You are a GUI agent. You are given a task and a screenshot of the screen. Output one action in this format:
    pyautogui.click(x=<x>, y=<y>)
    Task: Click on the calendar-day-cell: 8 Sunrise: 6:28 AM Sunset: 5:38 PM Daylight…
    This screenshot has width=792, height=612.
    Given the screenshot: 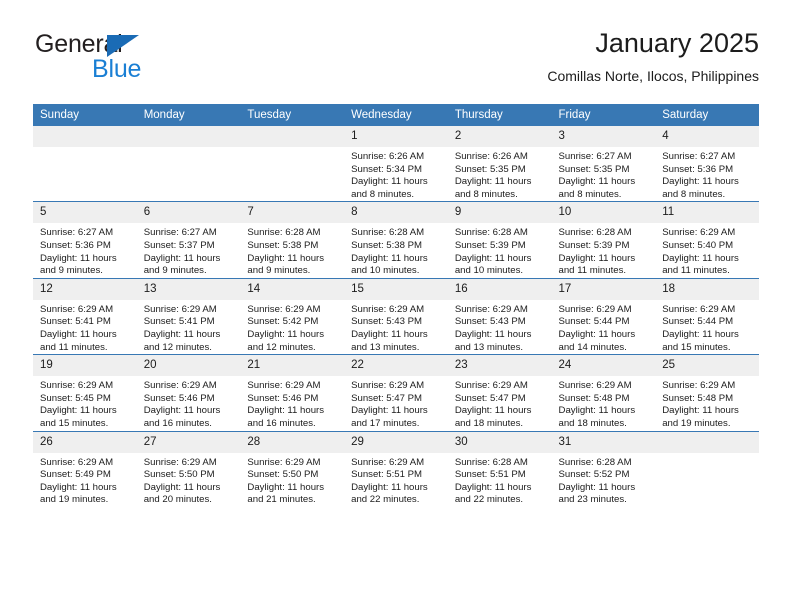 What is the action you would take?
    pyautogui.click(x=396, y=240)
    